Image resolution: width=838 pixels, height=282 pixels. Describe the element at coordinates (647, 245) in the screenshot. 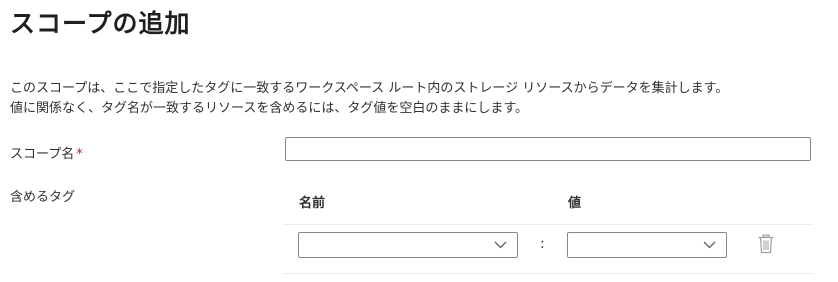

I see `tag-value-dropdown` at that location.